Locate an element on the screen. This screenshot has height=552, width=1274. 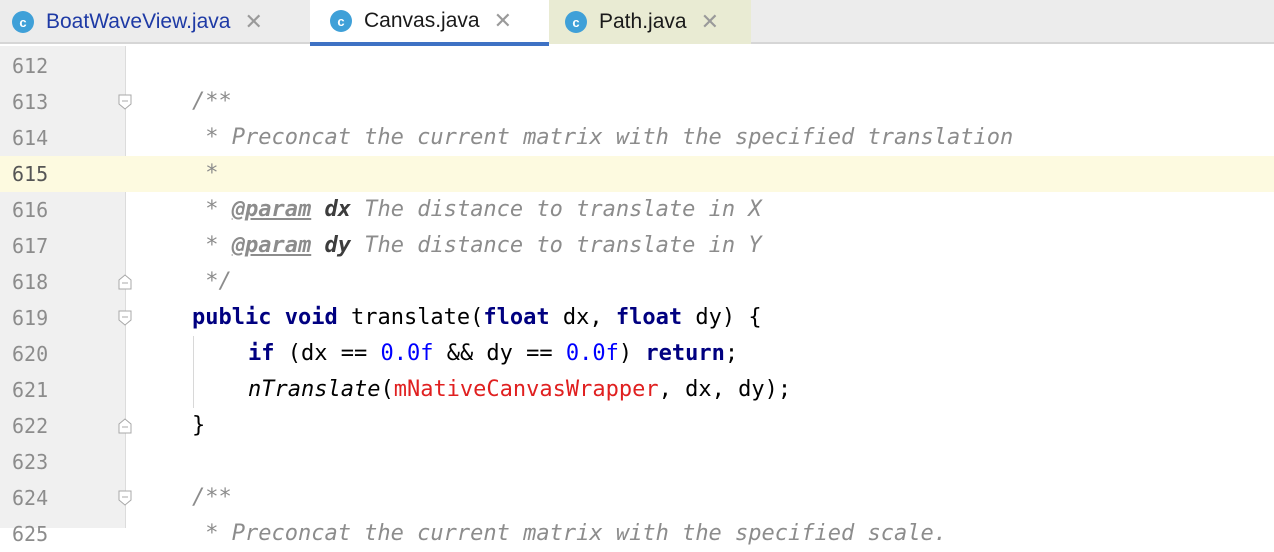
code-text: translate( is located at coordinates (410, 317).